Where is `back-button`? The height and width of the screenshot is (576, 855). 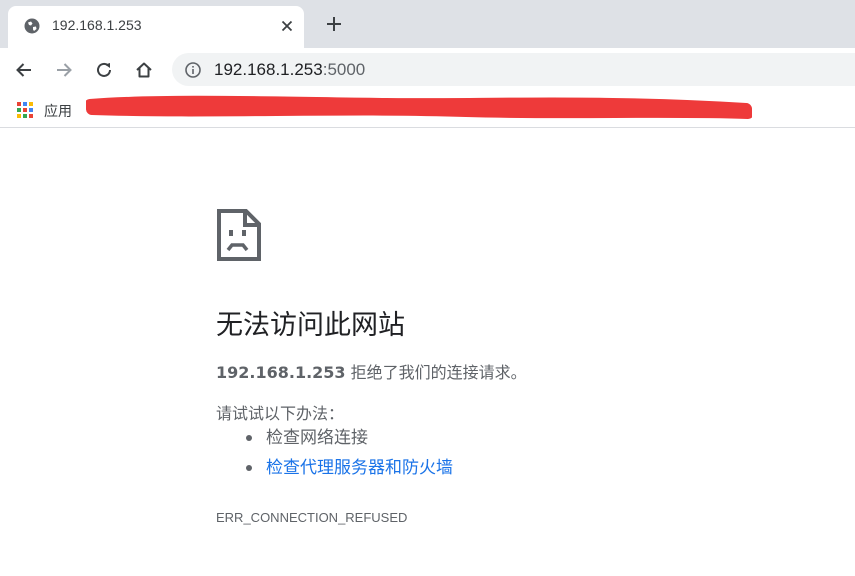
back-button is located at coordinates (24, 70).